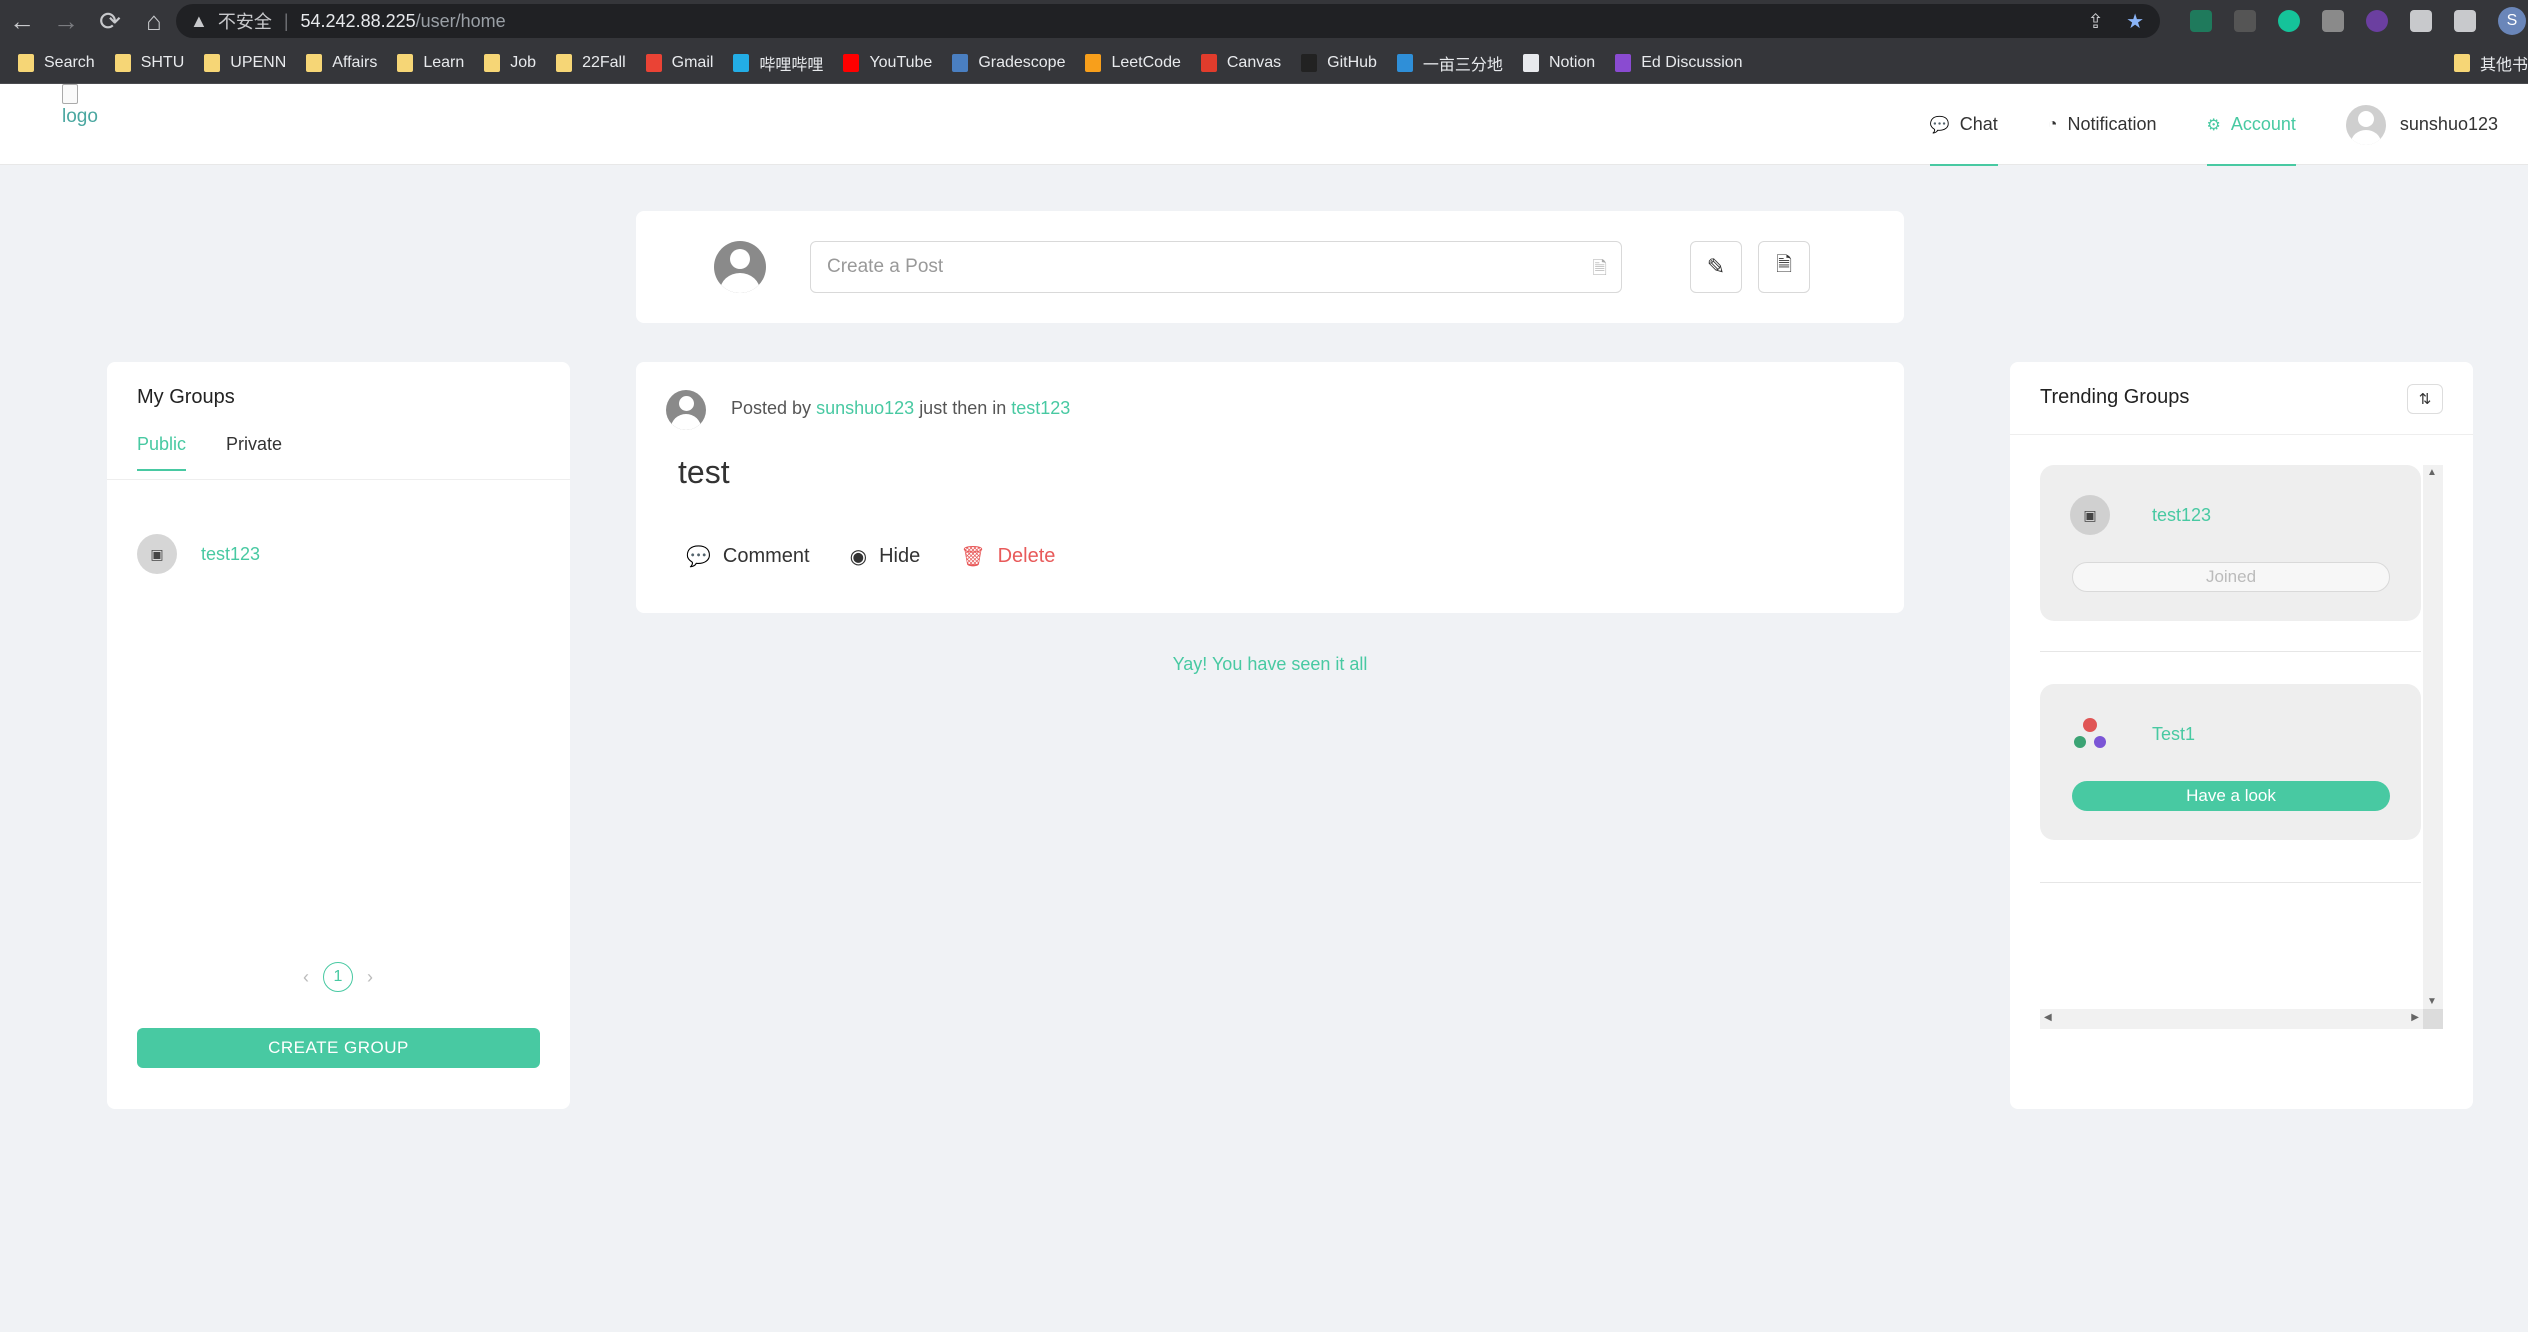  I want to click on bookmark-item: YouTube, so click(887, 62).